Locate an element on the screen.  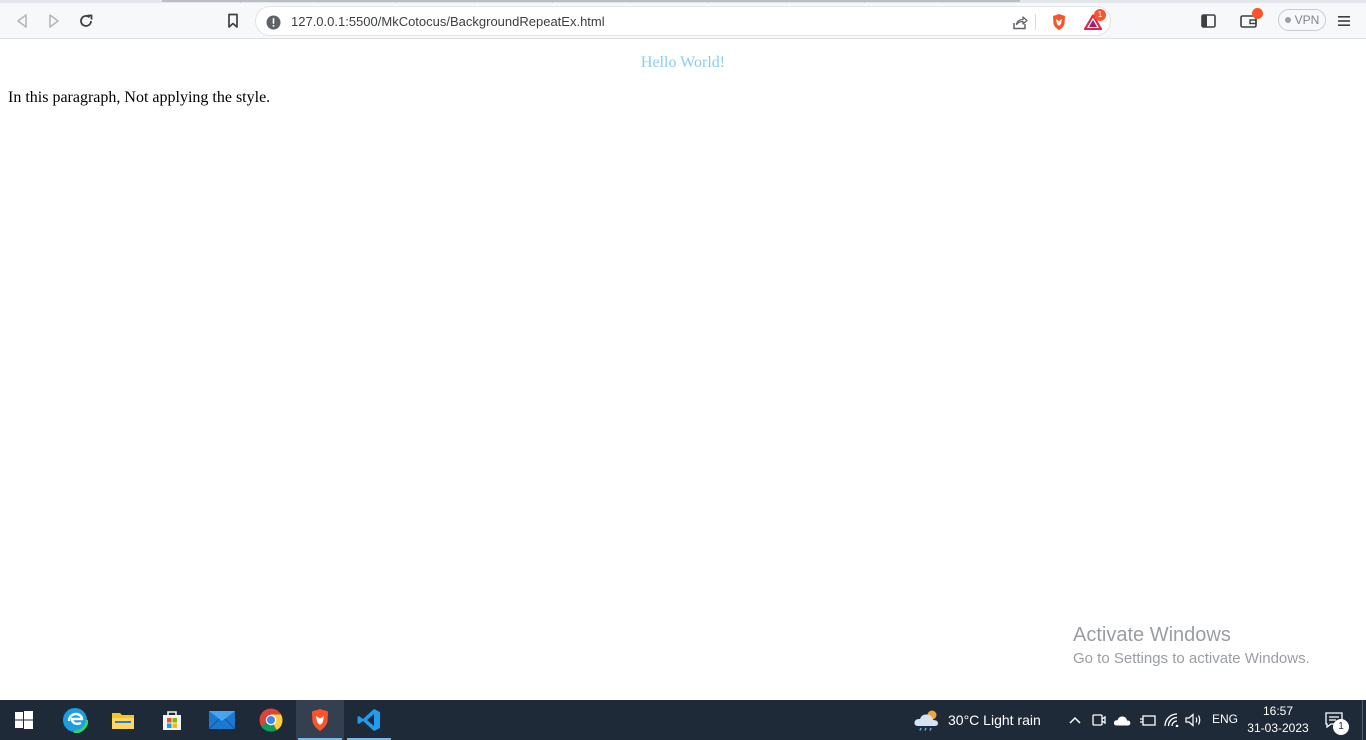
back-button is located at coordinates (22, 21).